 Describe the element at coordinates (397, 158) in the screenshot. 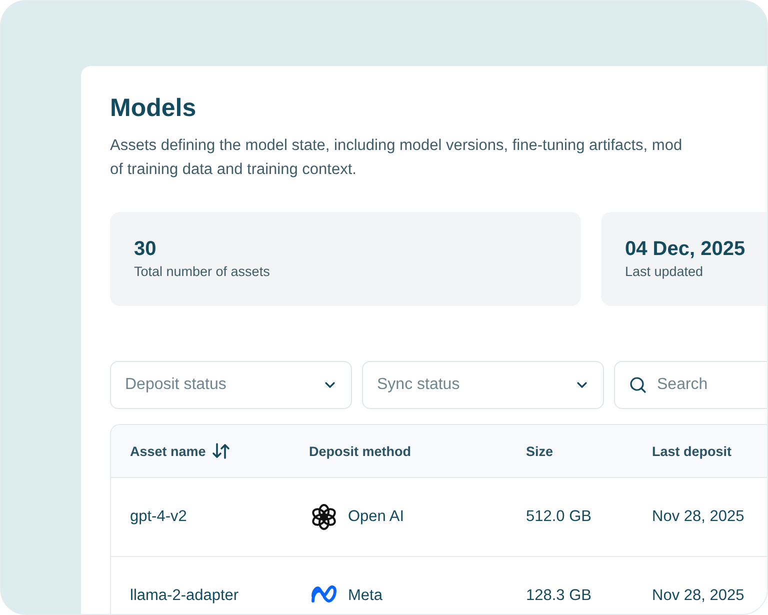

I see `page-description: Assets defining the model state, including model versions, fine-tuning artifacts, mod of training data and training context.` at that location.